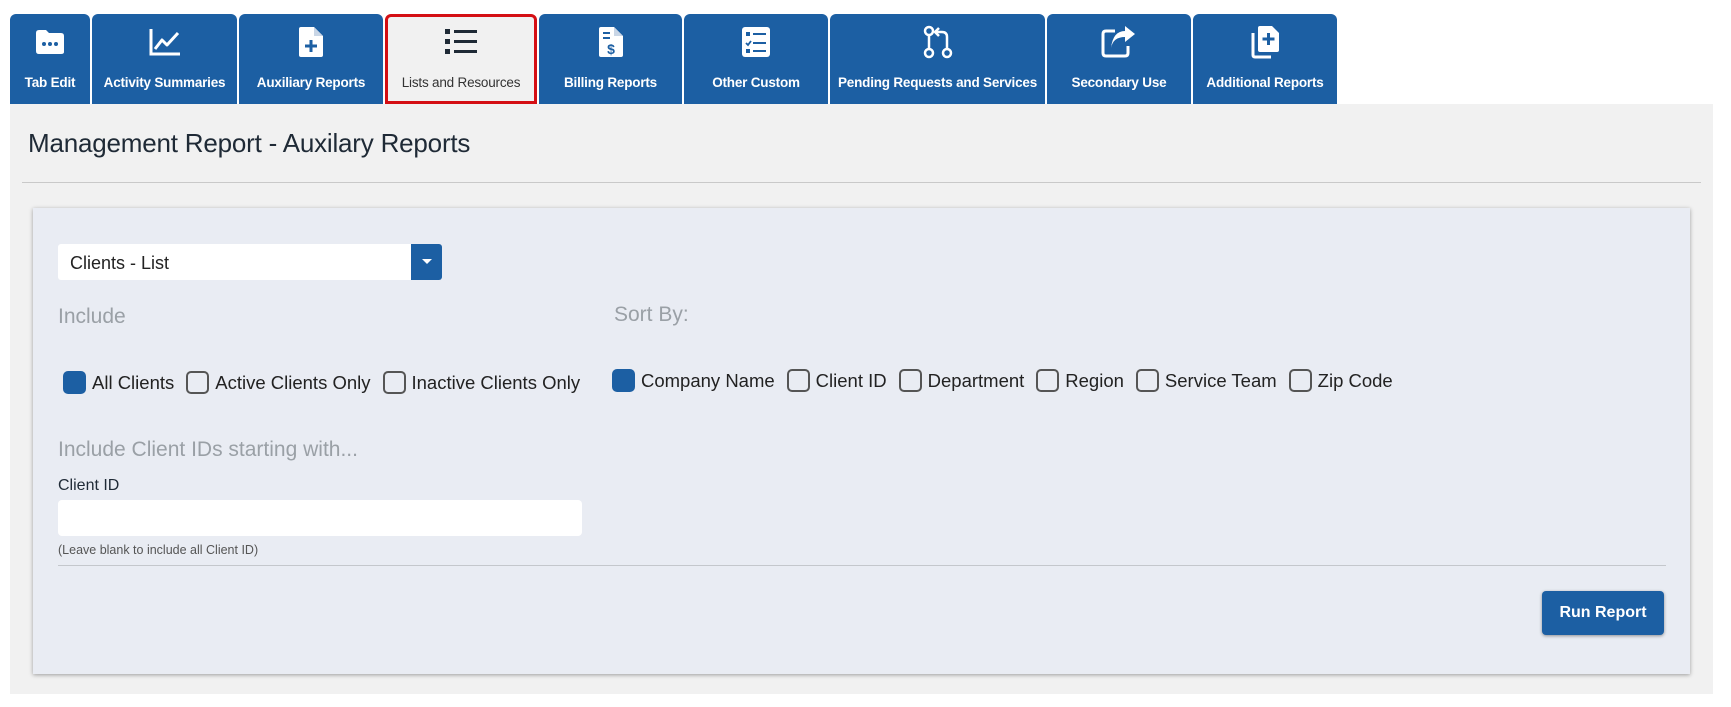 The width and height of the screenshot is (1731, 707). I want to click on tab-label: Tab Edit, so click(50, 82).